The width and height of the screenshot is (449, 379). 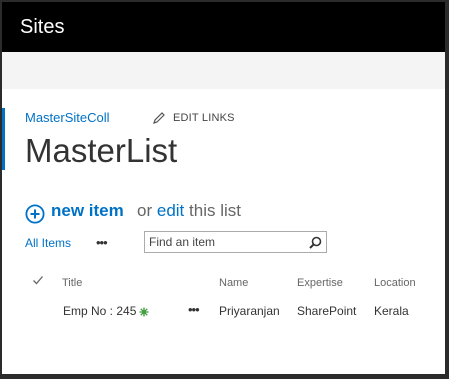 What do you see at coordinates (144, 312) in the screenshot?
I see `new-badge-icon` at bounding box center [144, 312].